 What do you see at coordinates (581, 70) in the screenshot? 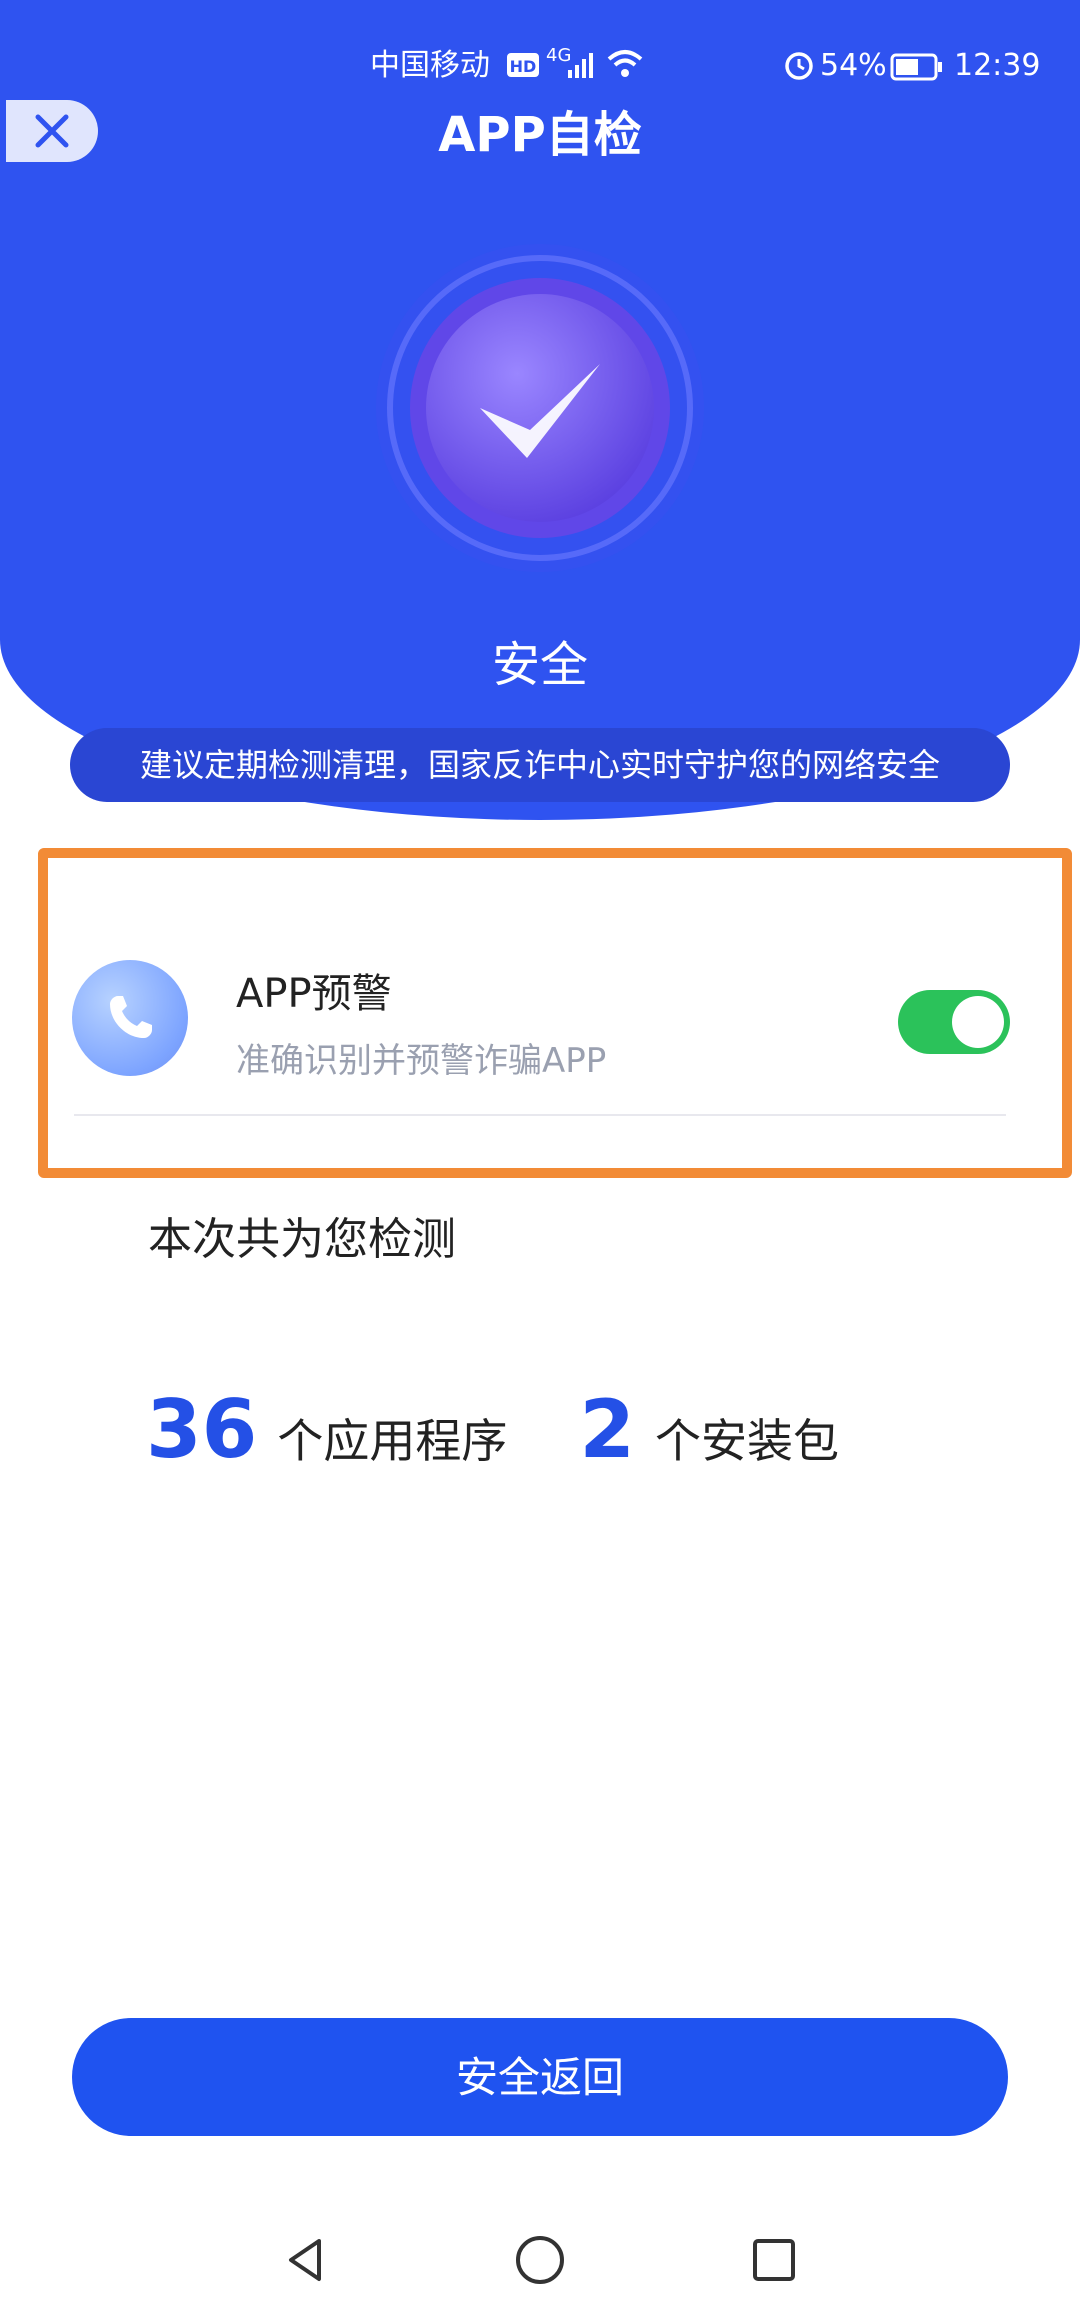
I see `signal-icon` at bounding box center [581, 70].